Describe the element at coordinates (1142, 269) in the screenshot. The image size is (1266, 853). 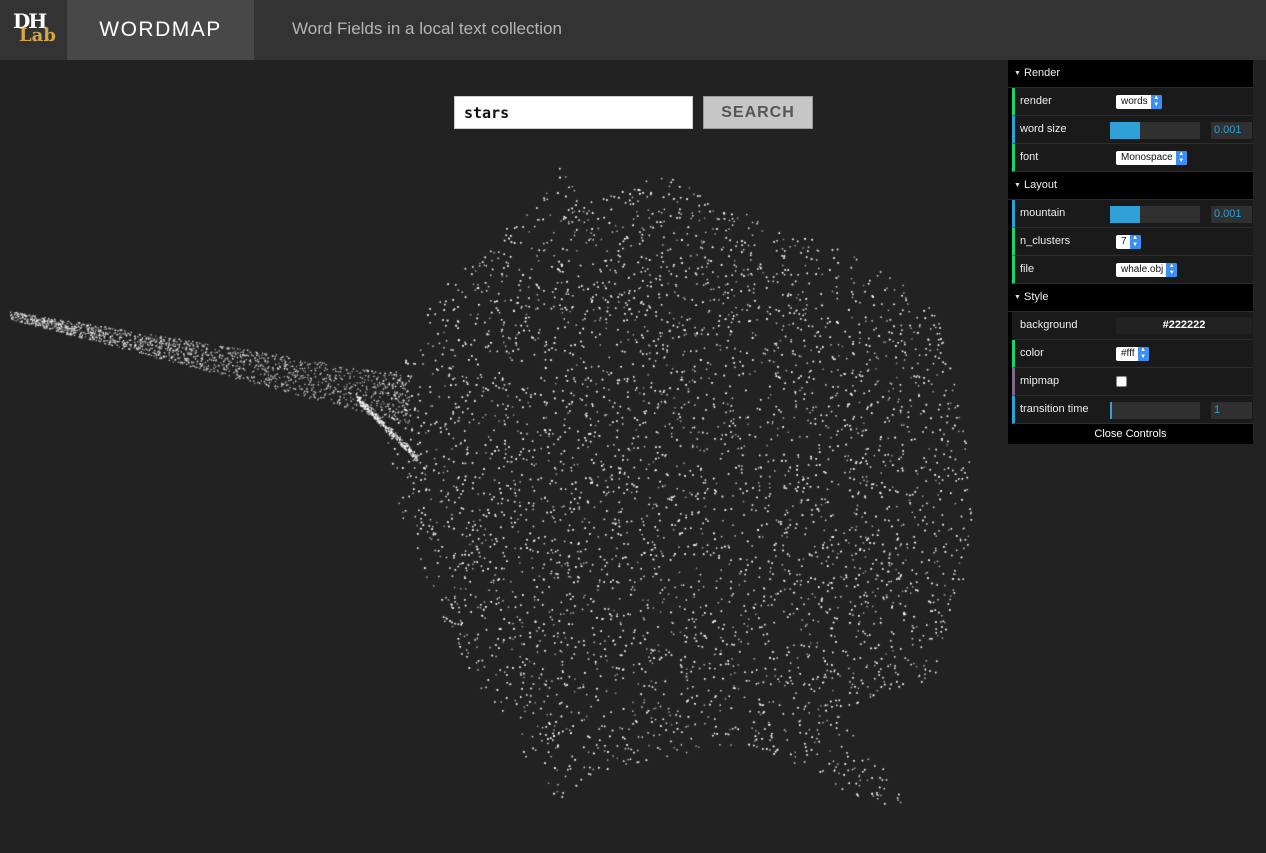
I see `select-value: whale.obj` at that location.